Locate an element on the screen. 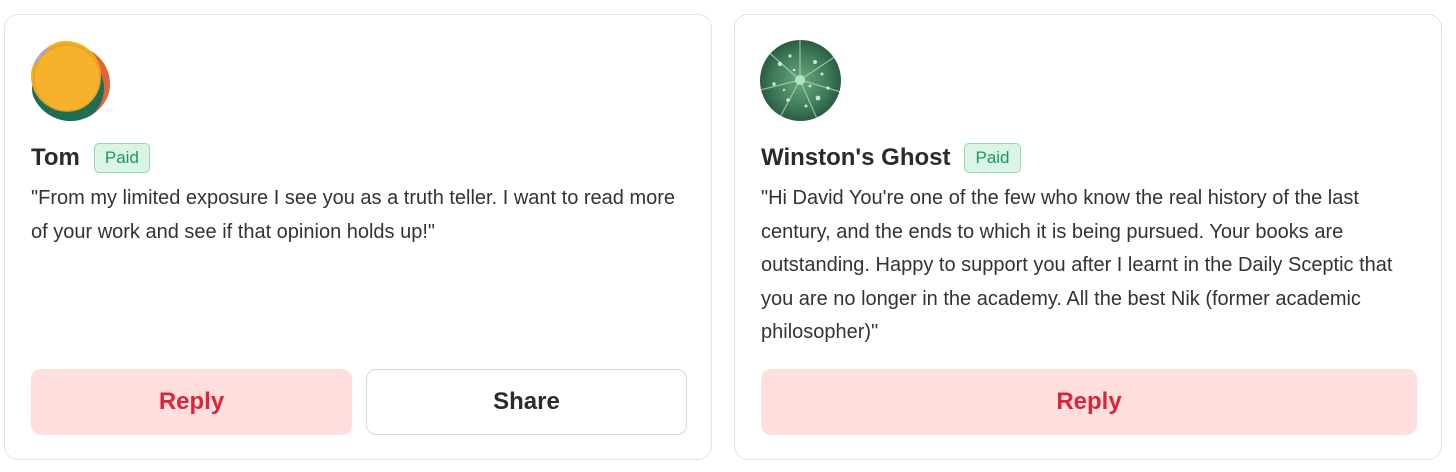  leaf-avatar-icon is located at coordinates (800, 80).